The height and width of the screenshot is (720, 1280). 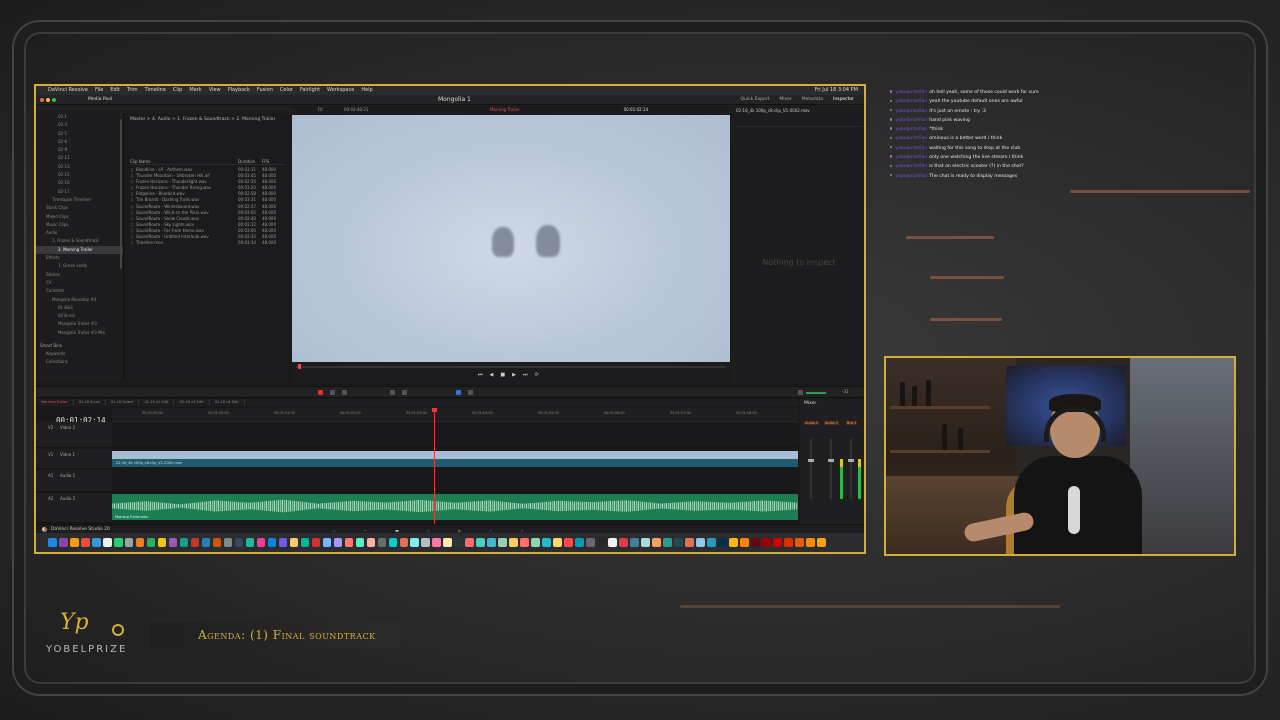 I want to click on bin-item: 02-1, so click(x=79, y=117).